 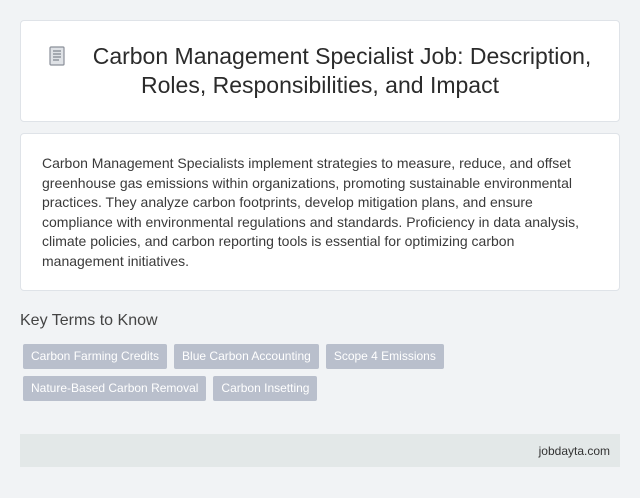 I want to click on key-term-tag: Scope 4 Emissions, so click(x=384, y=356).